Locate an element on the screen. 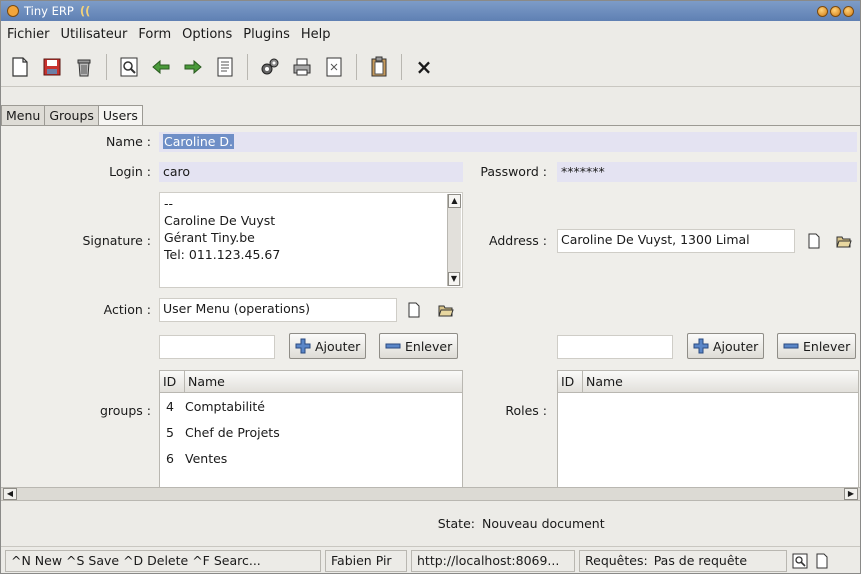 This screenshot has height=574, width=861. save-button is located at coordinates (52, 67).